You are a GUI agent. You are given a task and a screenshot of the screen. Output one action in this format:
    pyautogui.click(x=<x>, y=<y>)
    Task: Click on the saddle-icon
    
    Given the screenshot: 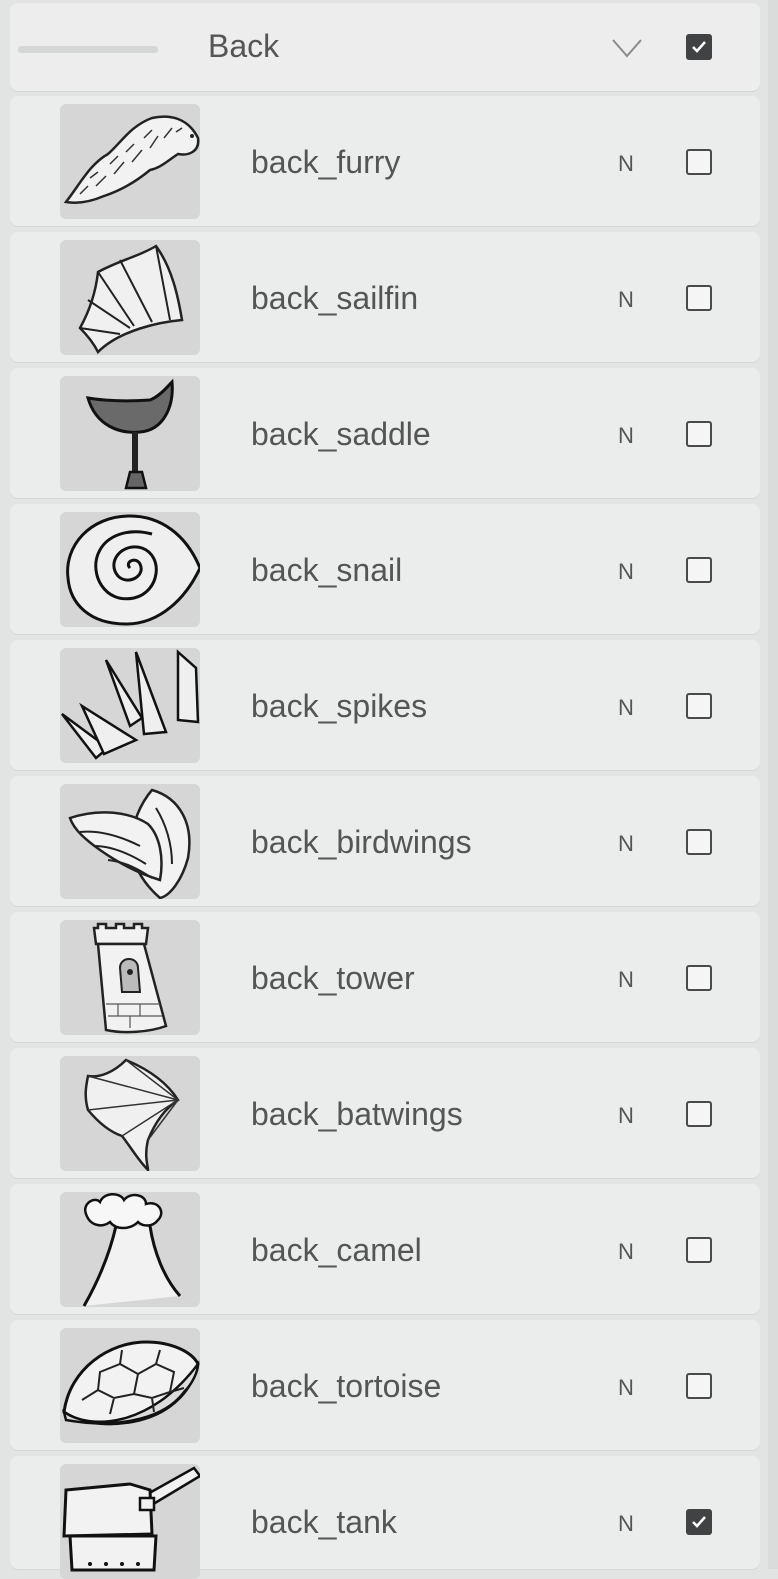 What is the action you would take?
    pyautogui.click(x=129, y=434)
    